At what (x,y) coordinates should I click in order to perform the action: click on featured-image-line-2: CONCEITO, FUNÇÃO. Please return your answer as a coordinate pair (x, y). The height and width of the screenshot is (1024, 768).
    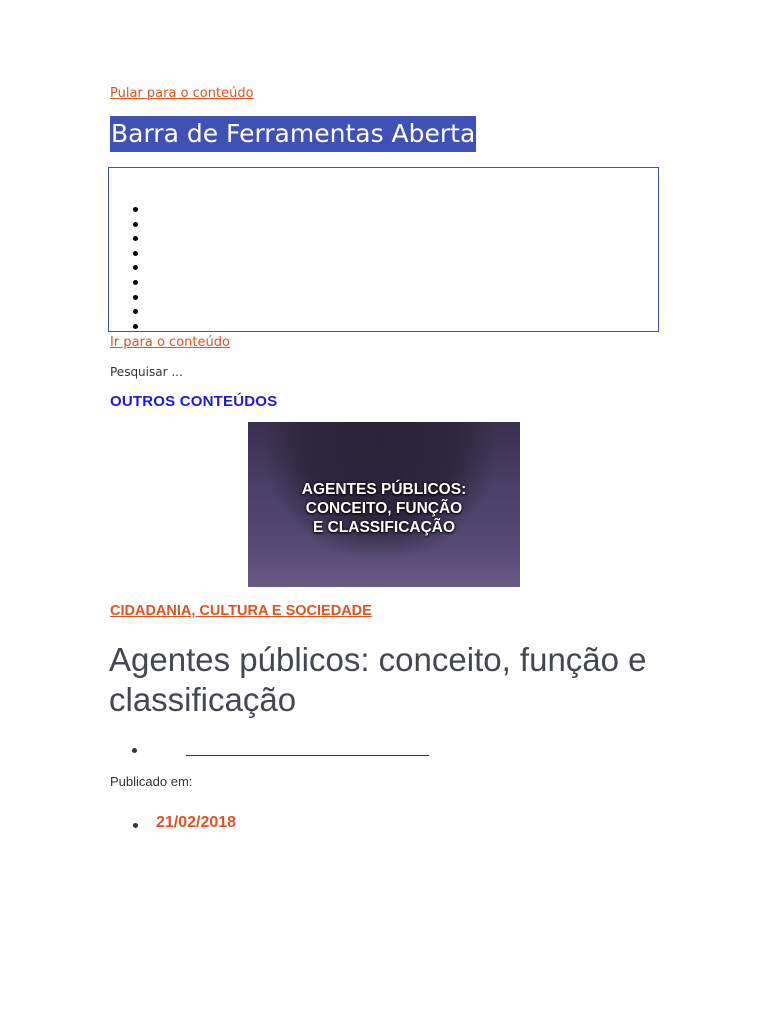
    Looking at the image, I should click on (384, 508).